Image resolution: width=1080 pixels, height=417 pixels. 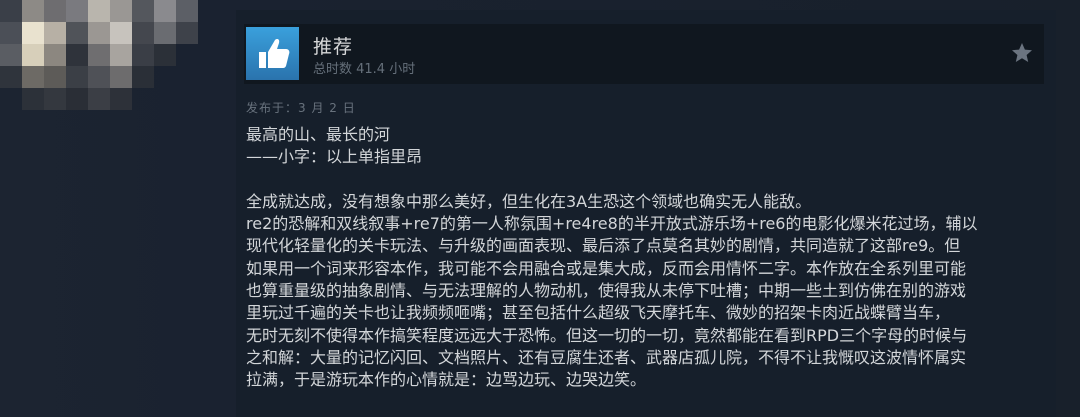 I want to click on avatar, so click(x=110, y=60).